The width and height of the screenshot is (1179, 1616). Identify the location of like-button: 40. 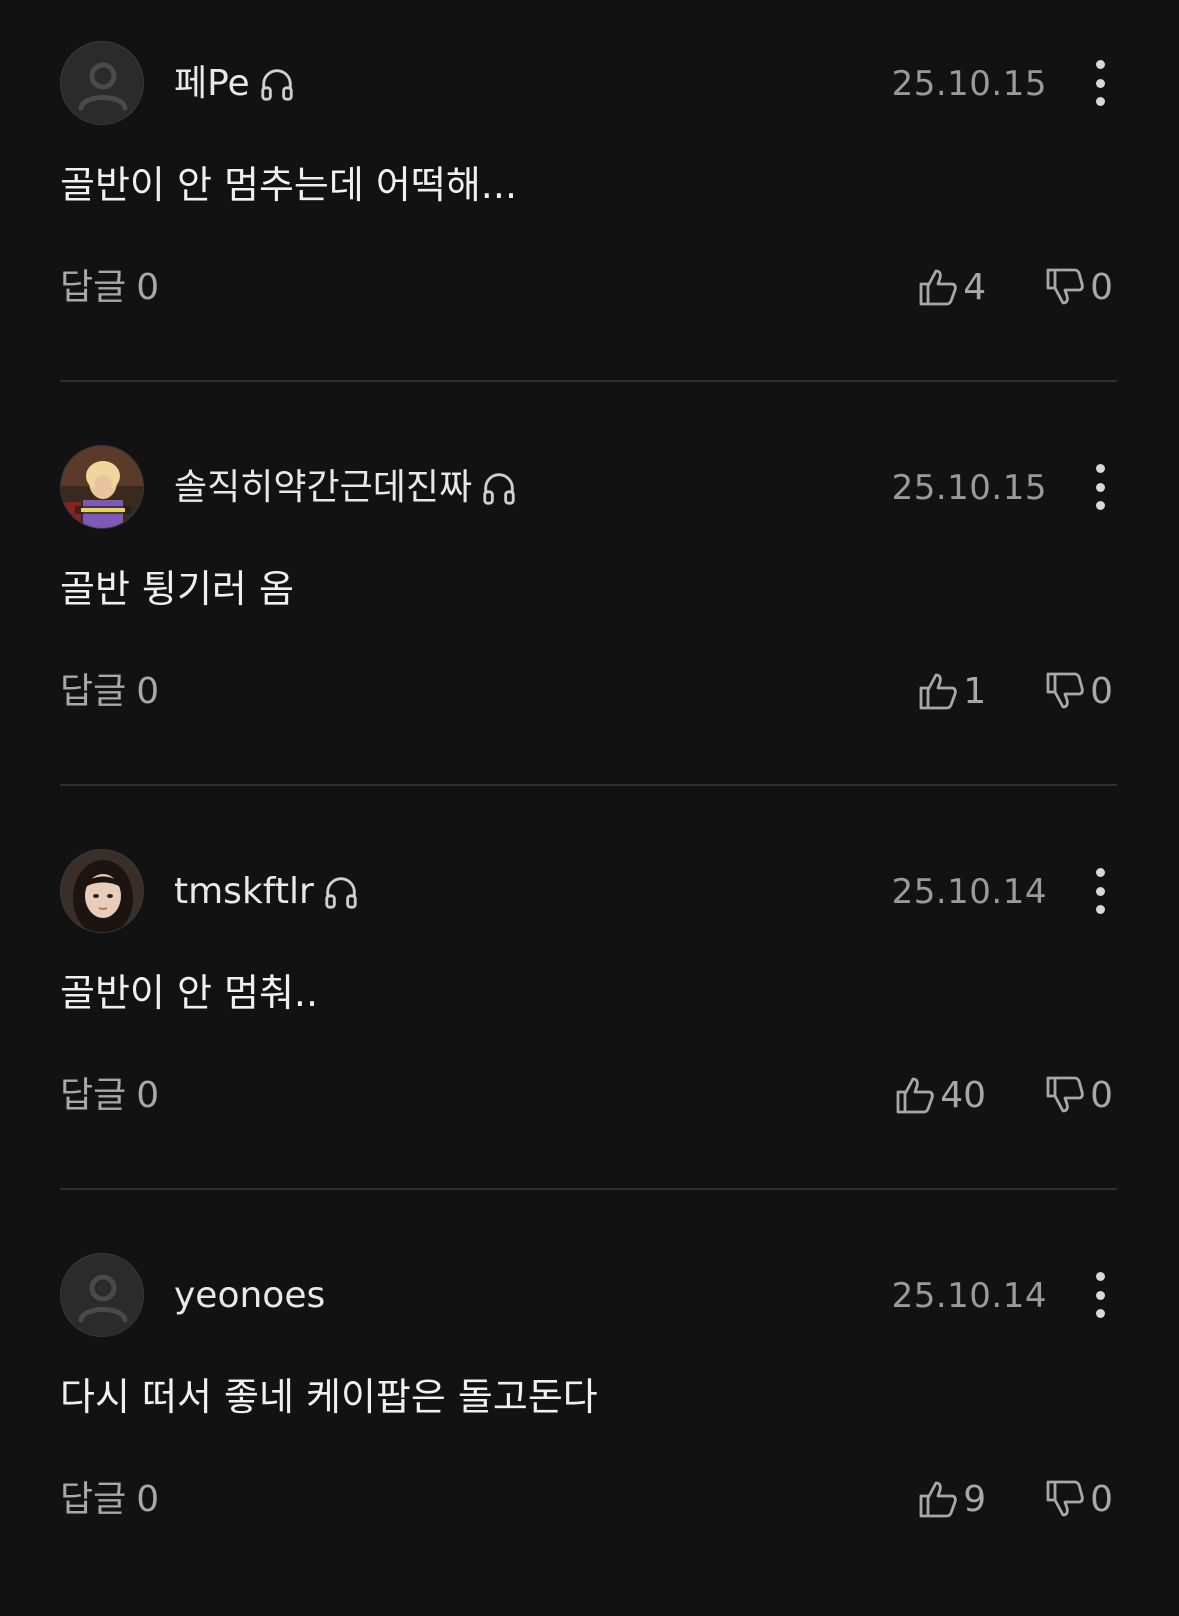
(940, 1095).